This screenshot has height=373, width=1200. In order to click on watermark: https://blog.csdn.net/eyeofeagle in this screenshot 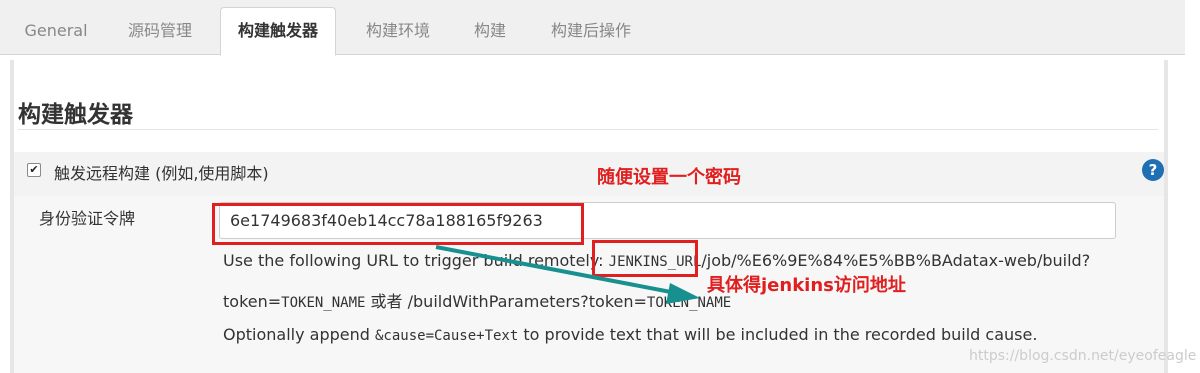, I will do `click(1083, 356)`.